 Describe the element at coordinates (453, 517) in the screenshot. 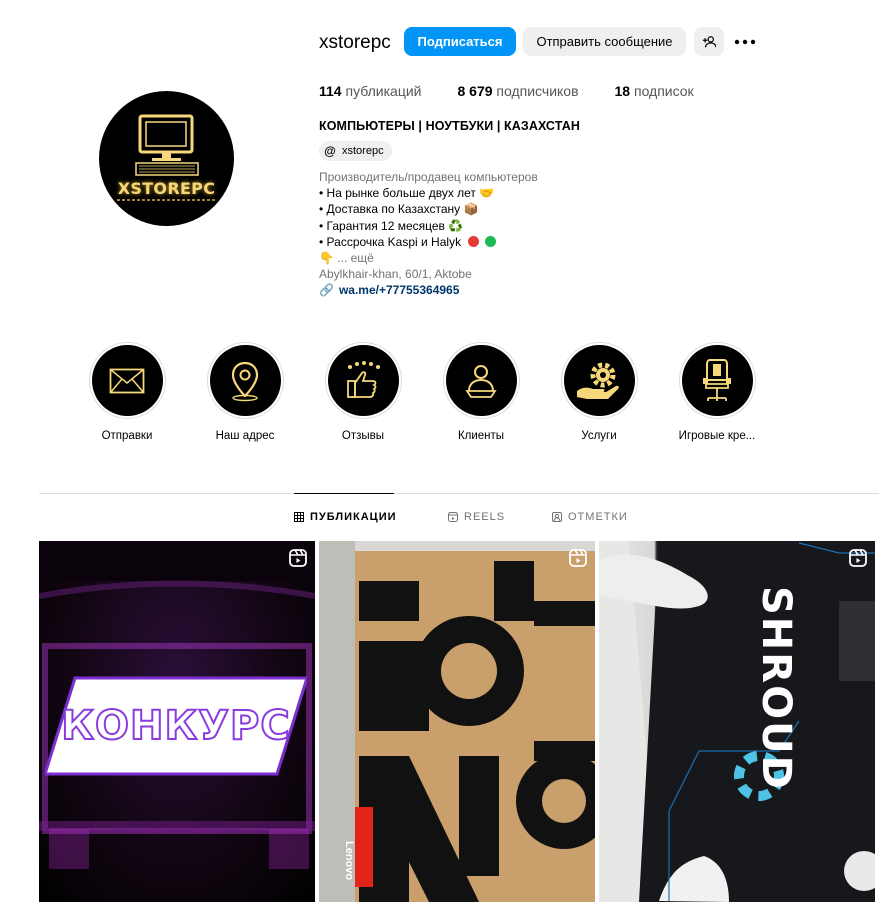

I see `reels-icon` at that location.